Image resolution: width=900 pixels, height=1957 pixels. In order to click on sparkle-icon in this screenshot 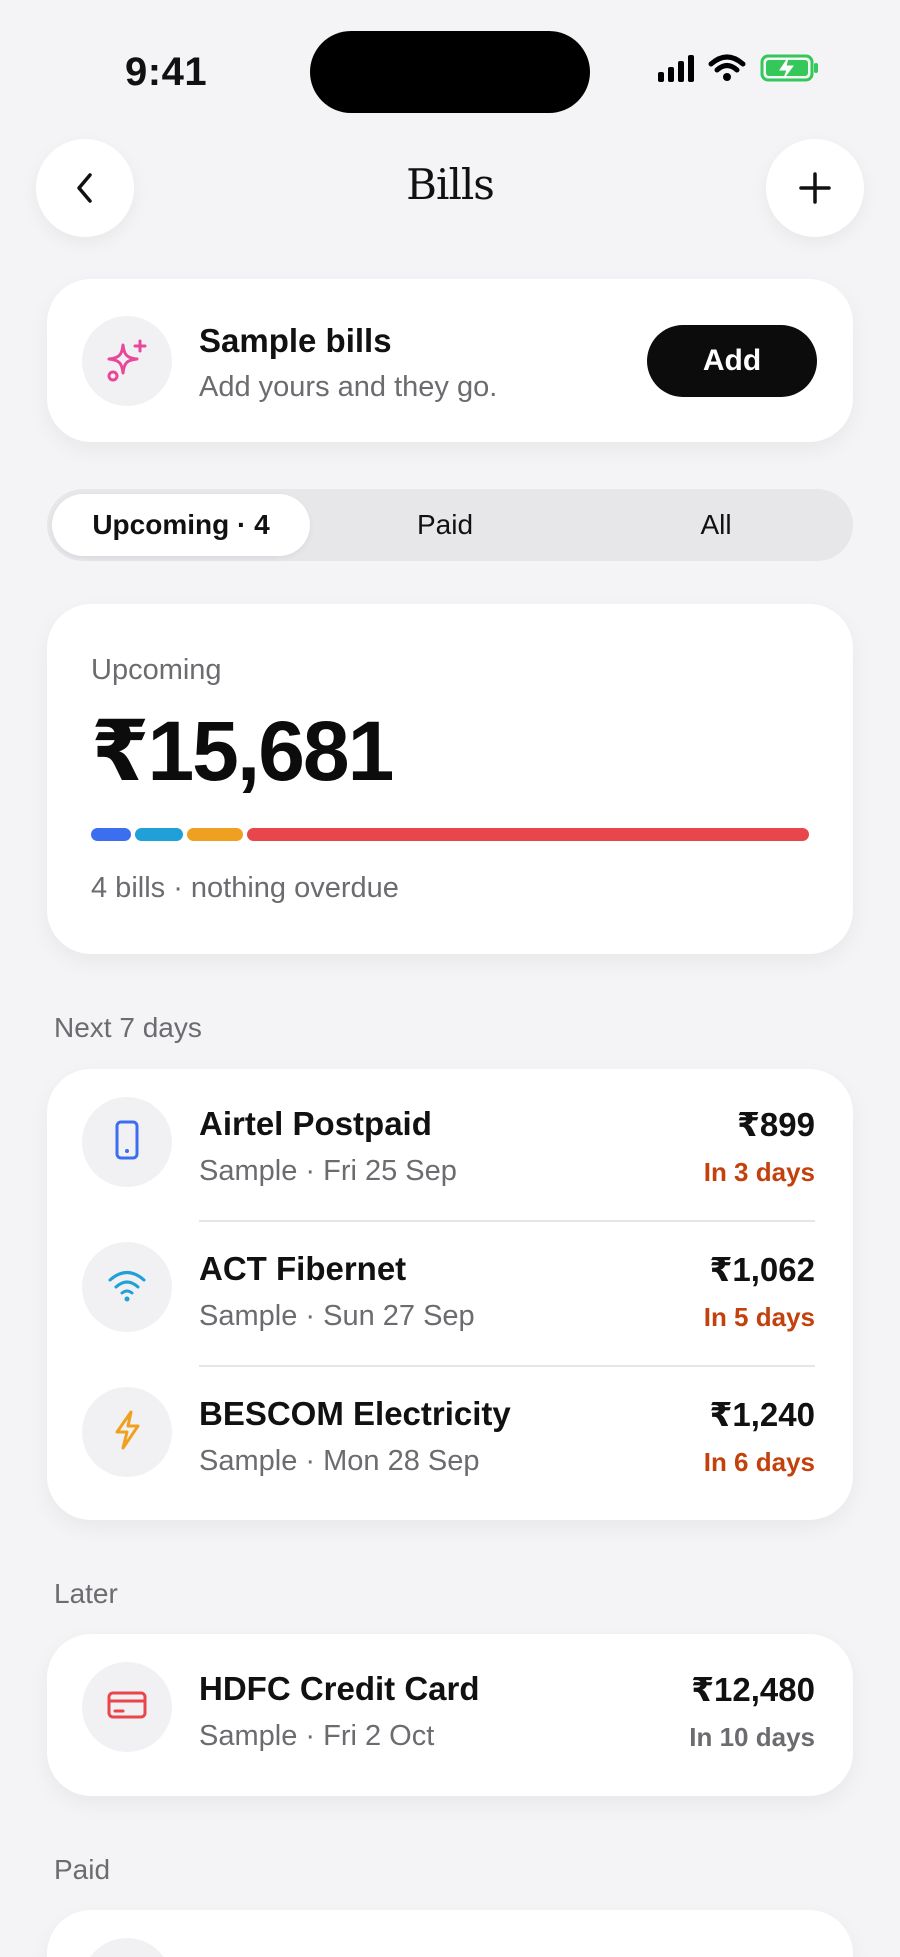, I will do `click(127, 360)`.